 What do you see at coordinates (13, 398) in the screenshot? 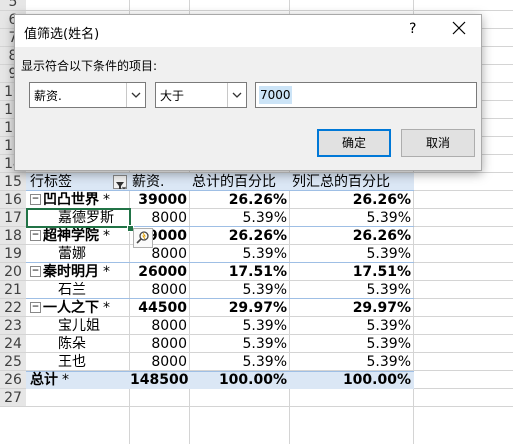
I see `row-header: 27` at bounding box center [13, 398].